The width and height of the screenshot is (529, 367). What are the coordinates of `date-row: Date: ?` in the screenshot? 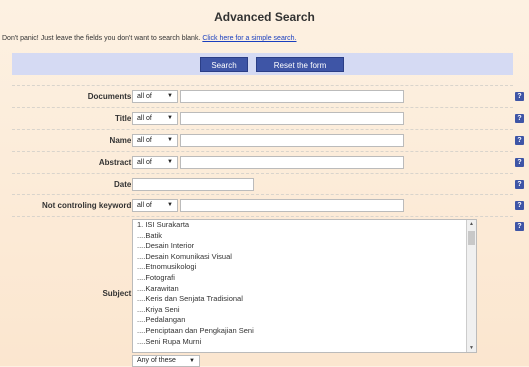 It's located at (268, 184).